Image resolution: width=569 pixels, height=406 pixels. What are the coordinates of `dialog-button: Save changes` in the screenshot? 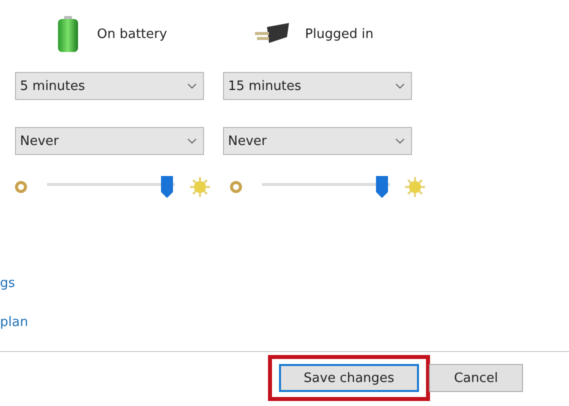 It's located at (349, 378).